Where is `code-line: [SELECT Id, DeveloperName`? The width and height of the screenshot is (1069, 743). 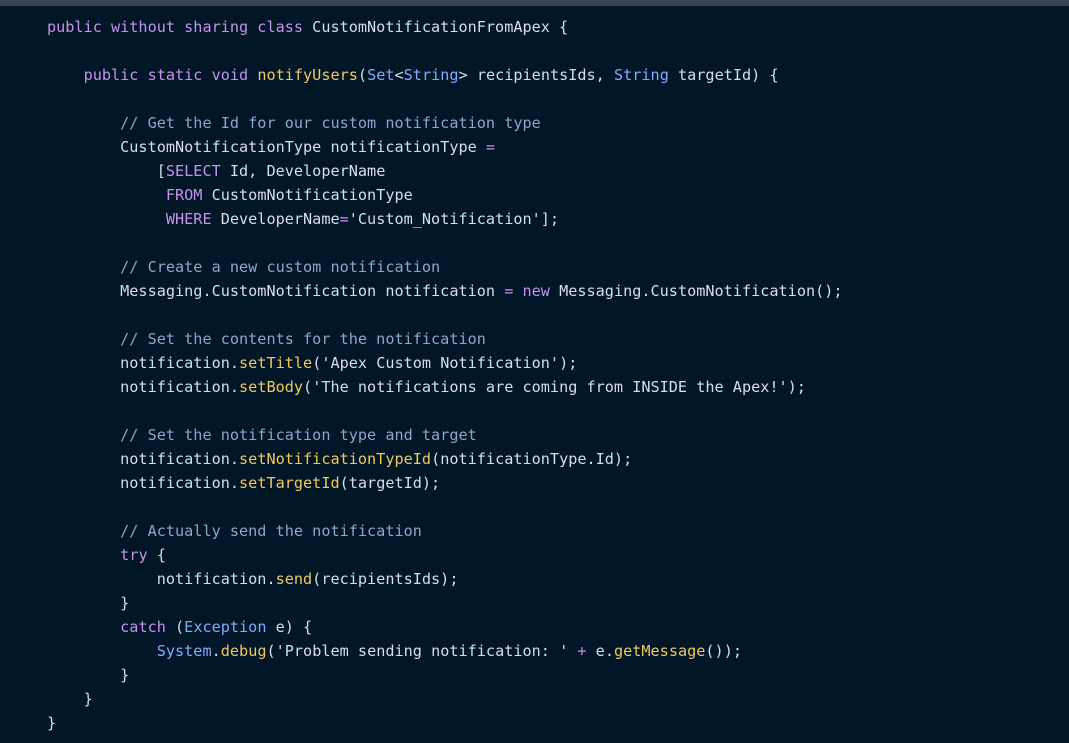 code-line: [SELECT Id, DeveloperName is located at coordinates (534, 171).